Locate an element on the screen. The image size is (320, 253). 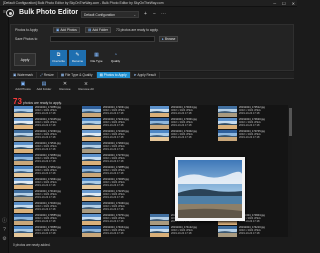
browse-button: ▸ Browse is located at coordinates (169, 39).